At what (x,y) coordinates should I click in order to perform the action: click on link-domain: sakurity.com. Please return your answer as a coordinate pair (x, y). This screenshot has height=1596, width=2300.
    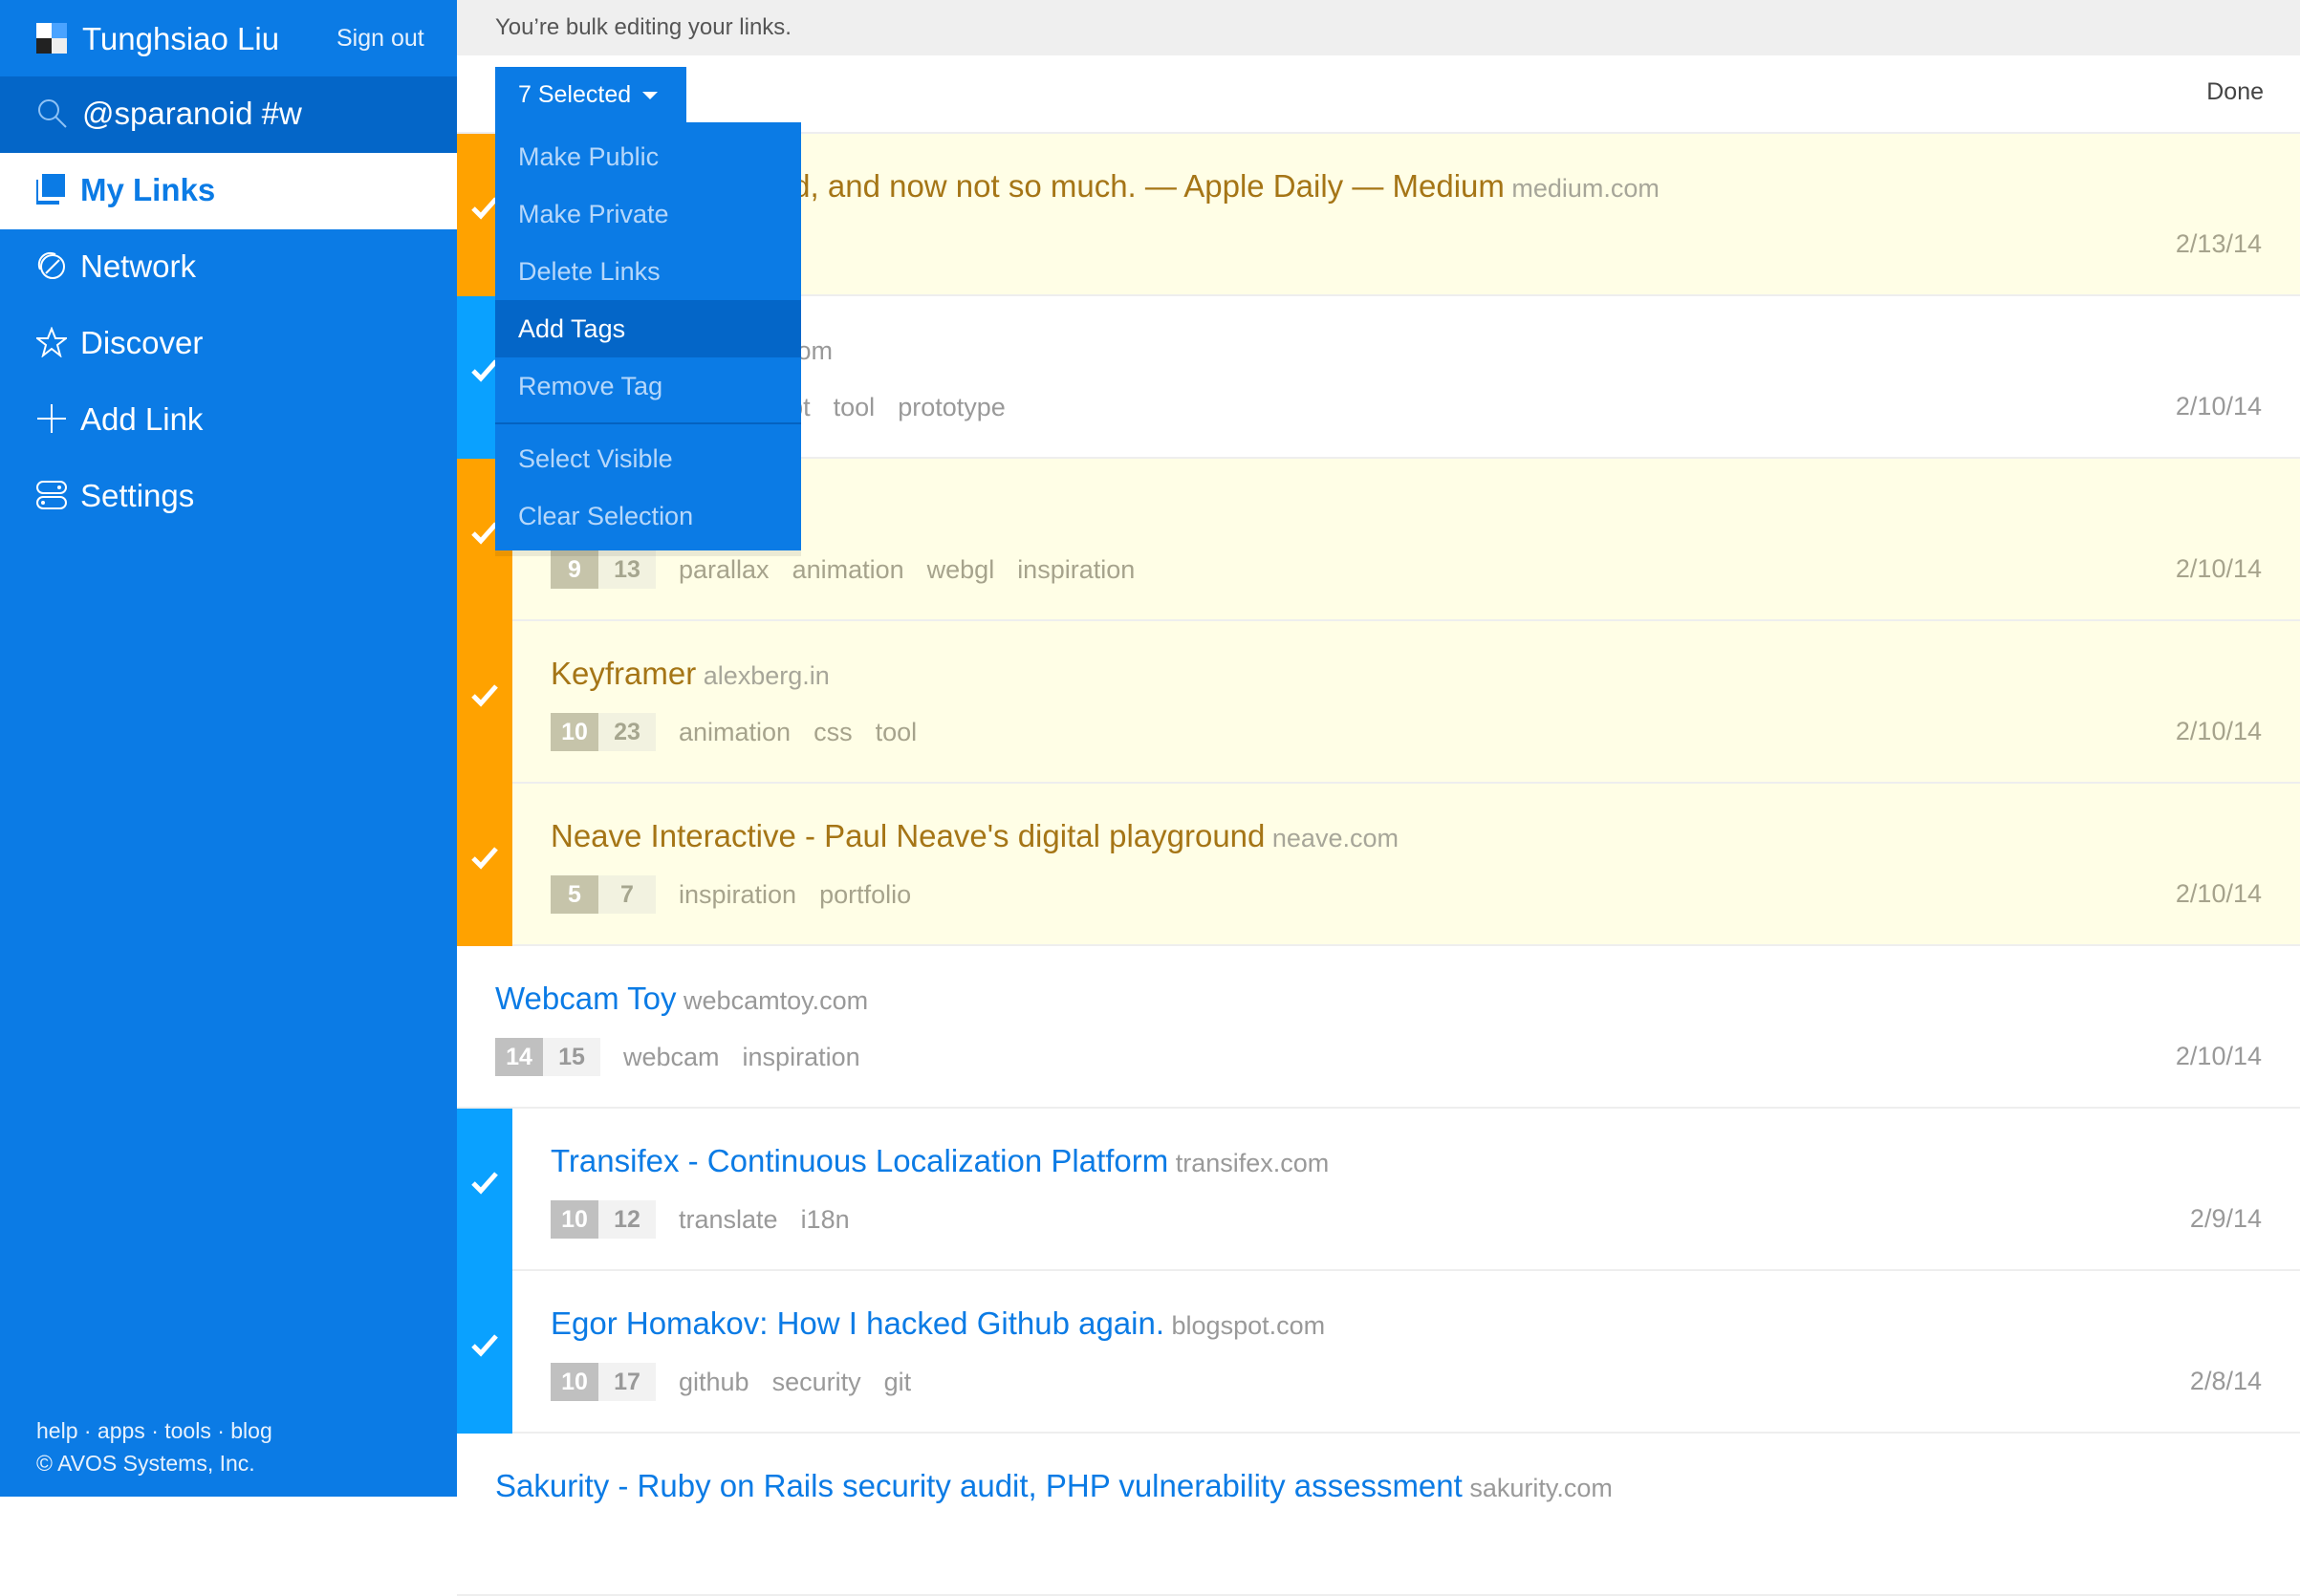
    Looking at the image, I should click on (1538, 1488).